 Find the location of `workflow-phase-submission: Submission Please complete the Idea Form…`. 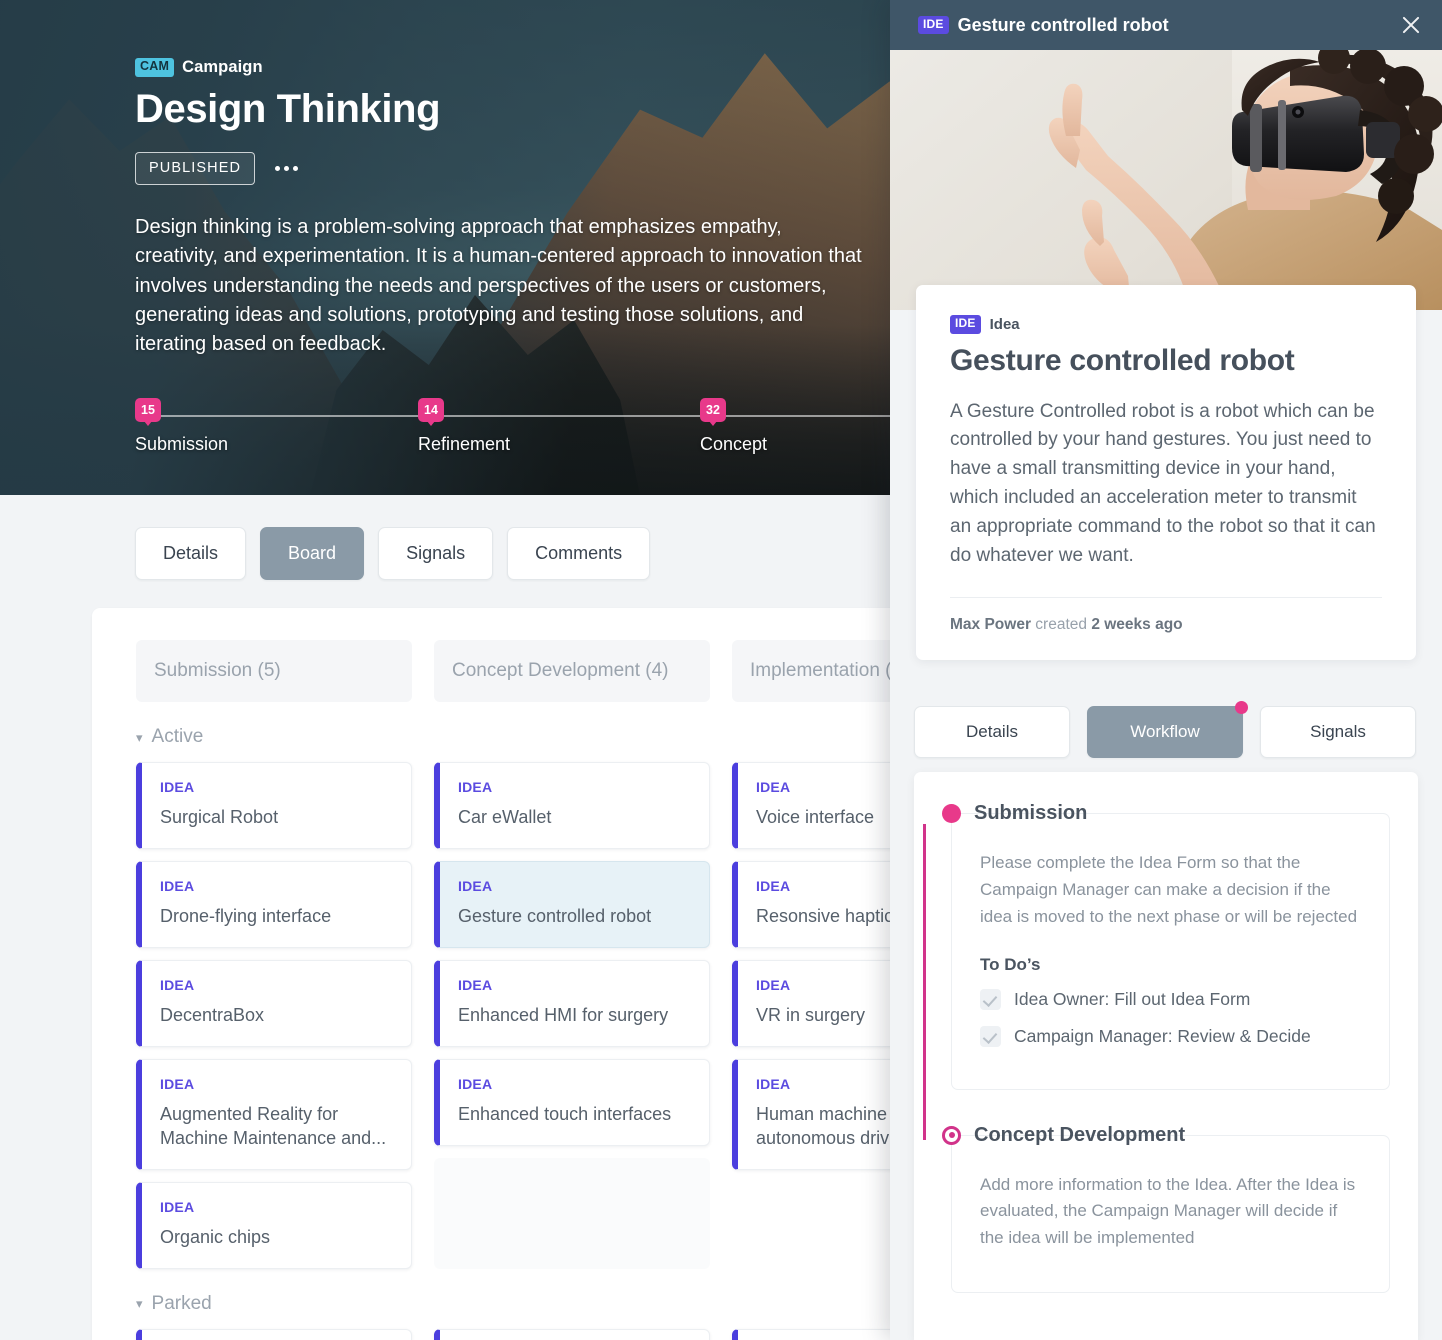

workflow-phase-submission: Submission Please complete the Idea Form… is located at coordinates (1166, 946).